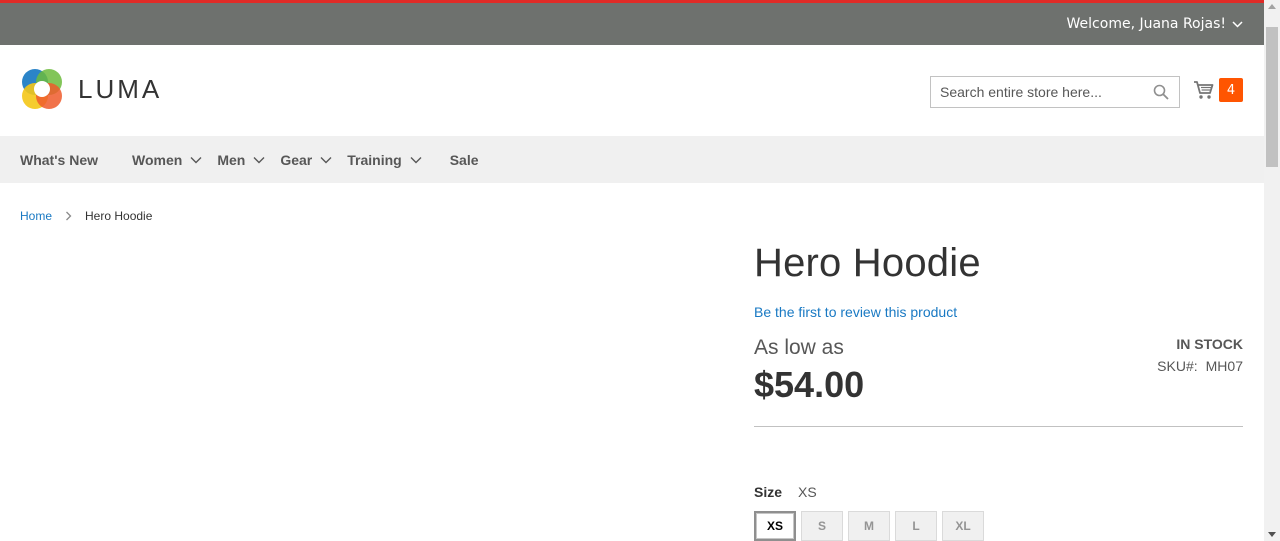 The width and height of the screenshot is (1280, 541). I want to click on scroll-up-icon, so click(1272, 6).